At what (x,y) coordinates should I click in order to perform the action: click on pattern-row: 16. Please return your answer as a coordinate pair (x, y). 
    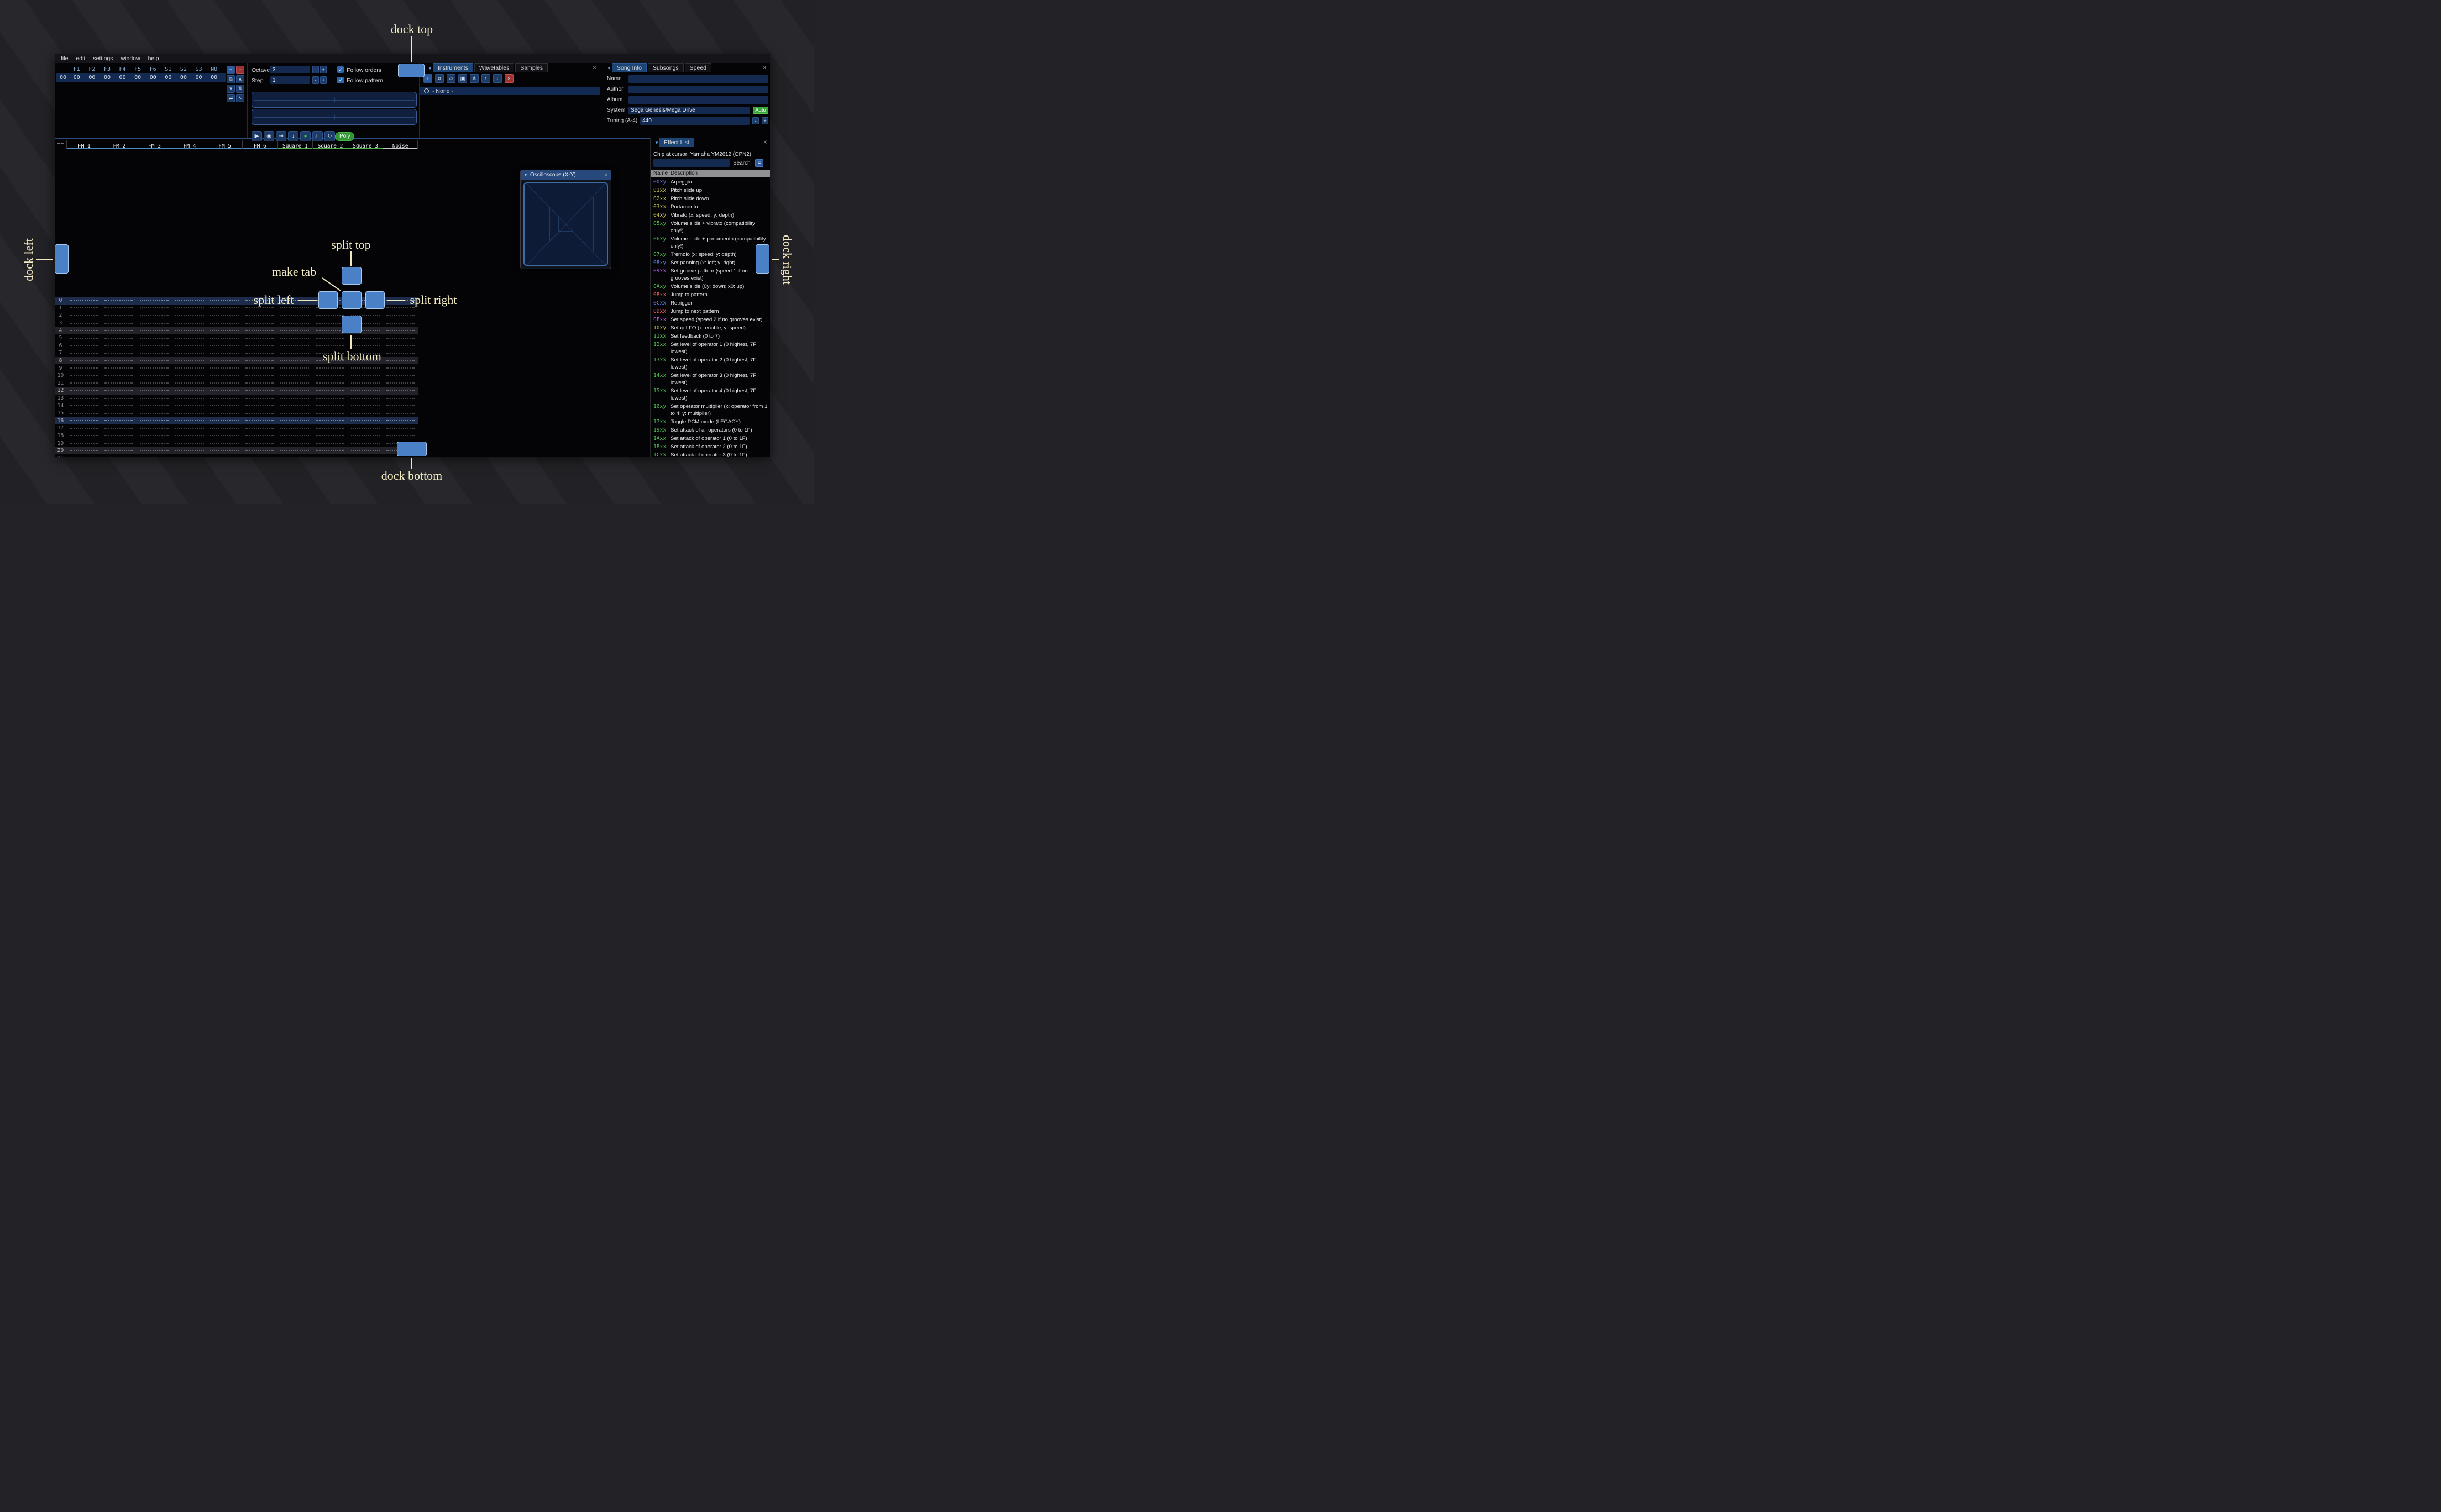
    Looking at the image, I should click on (236, 421).